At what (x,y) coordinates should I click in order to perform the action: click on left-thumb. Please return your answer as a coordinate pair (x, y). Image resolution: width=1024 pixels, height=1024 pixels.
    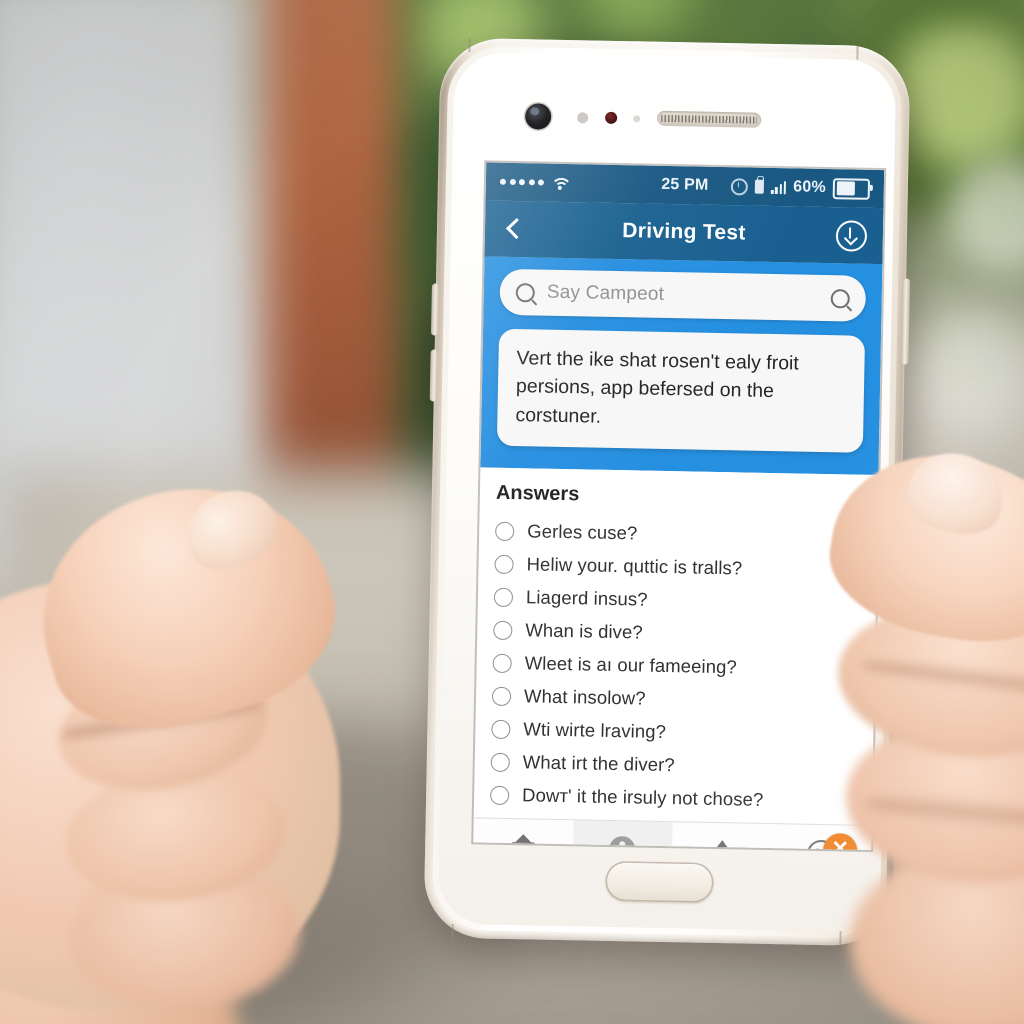
    Looking at the image, I should click on (185, 605).